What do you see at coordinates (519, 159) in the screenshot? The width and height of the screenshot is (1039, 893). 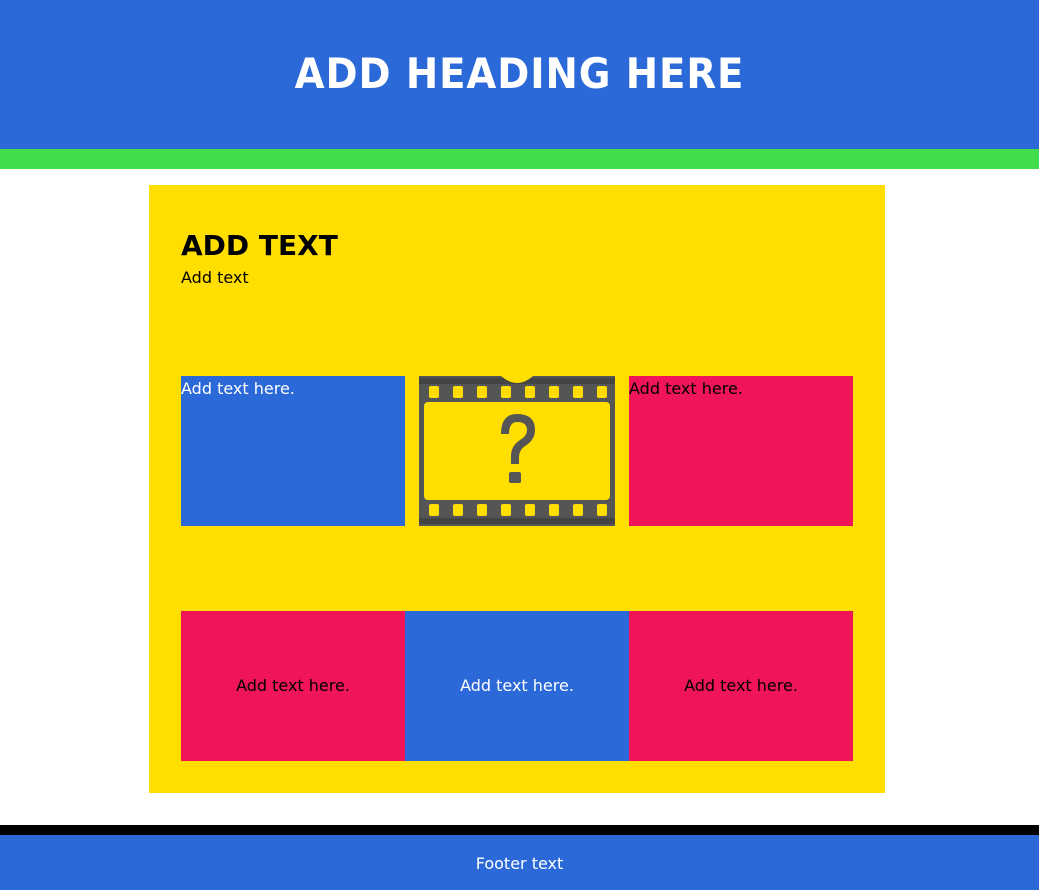 I see `accent-divider` at bounding box center [519, 159].